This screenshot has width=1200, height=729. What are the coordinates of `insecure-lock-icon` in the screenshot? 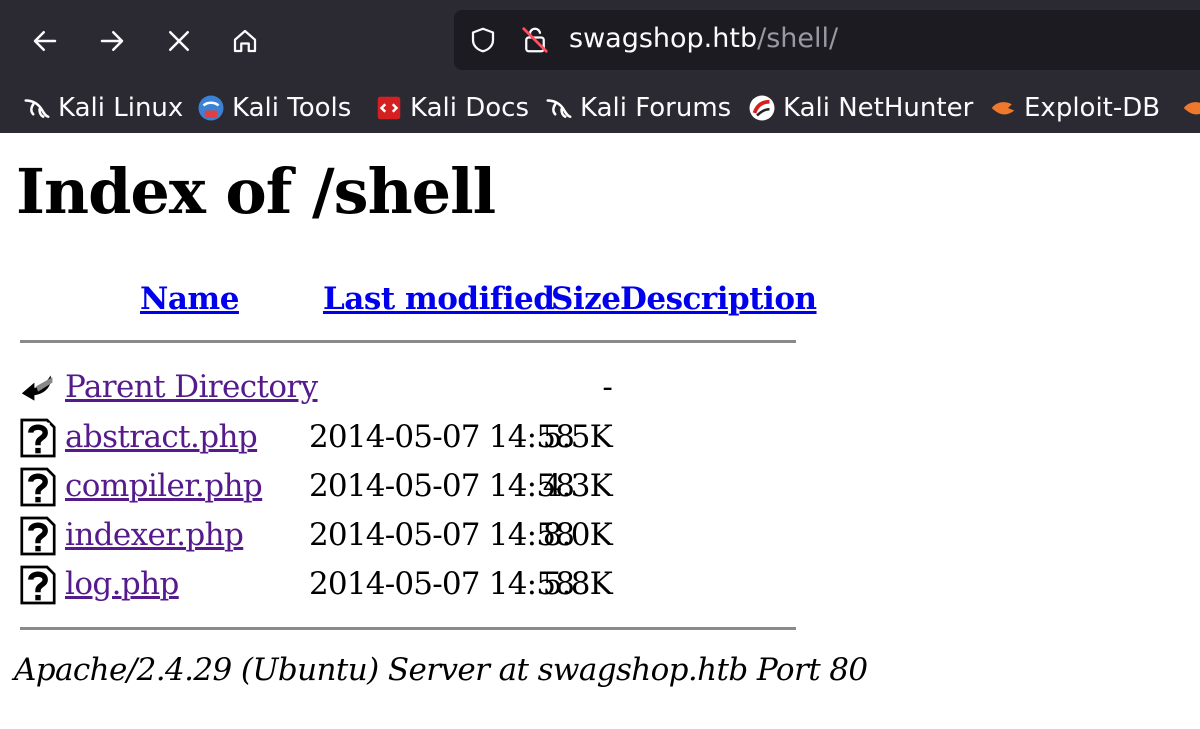 It's located at (535, 40).